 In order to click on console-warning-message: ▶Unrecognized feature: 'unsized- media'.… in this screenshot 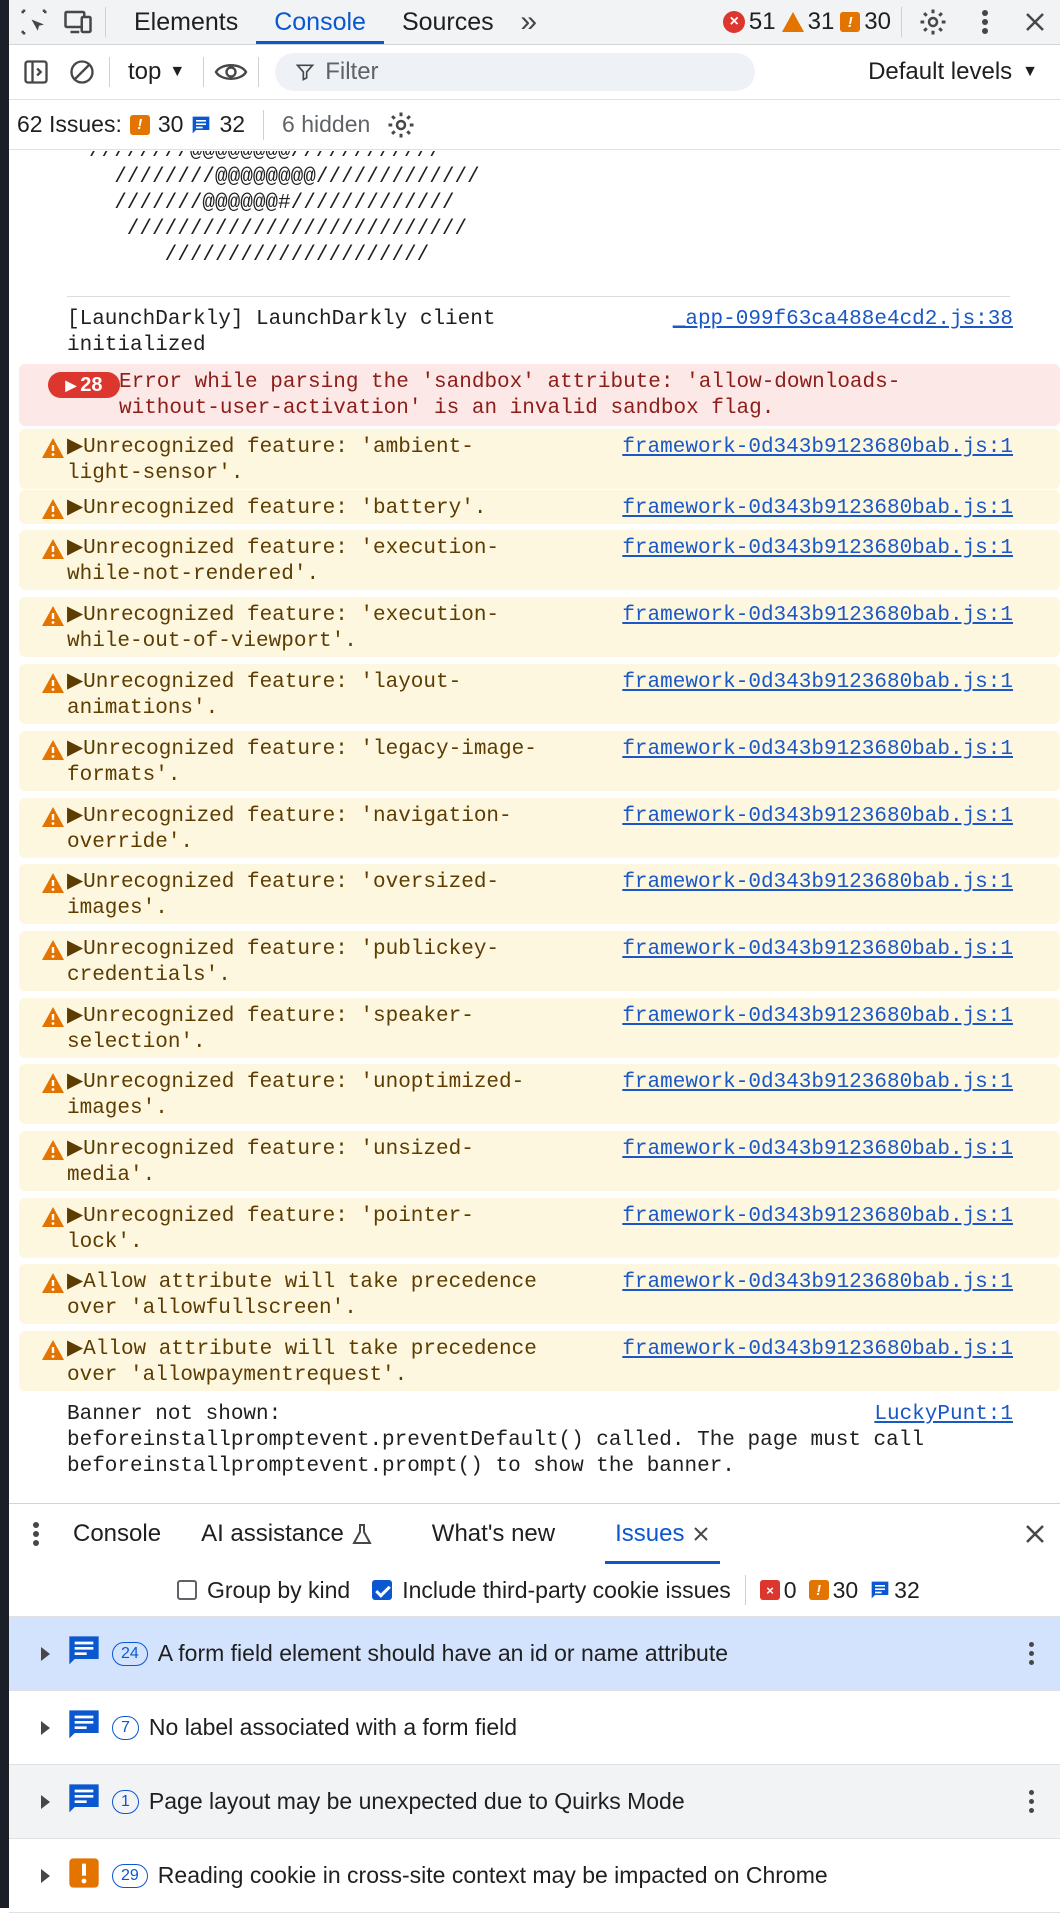, I will do `click(539, 1161)`.